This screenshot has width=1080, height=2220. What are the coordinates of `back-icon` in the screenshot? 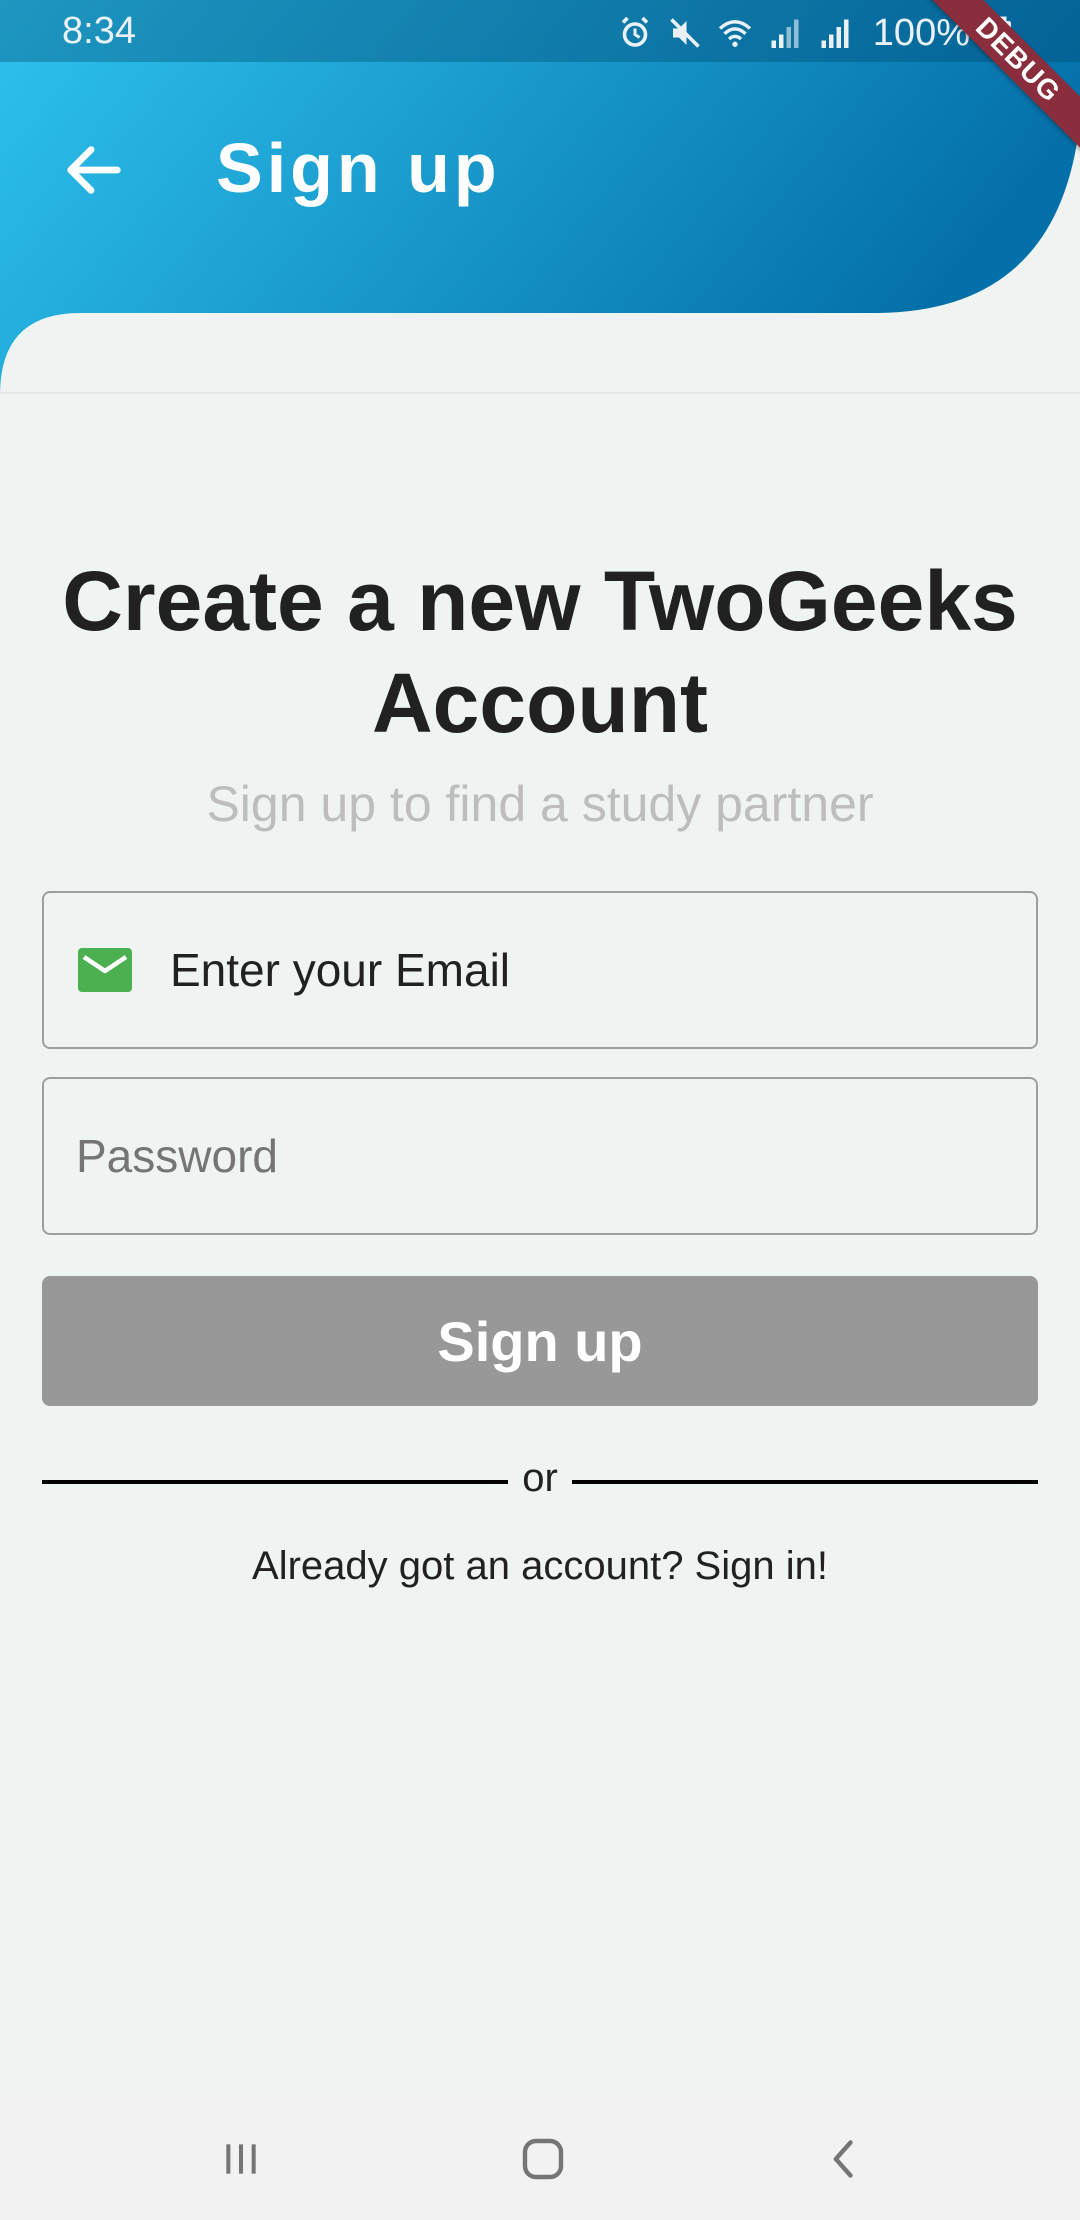 It's located at (843, 2159).